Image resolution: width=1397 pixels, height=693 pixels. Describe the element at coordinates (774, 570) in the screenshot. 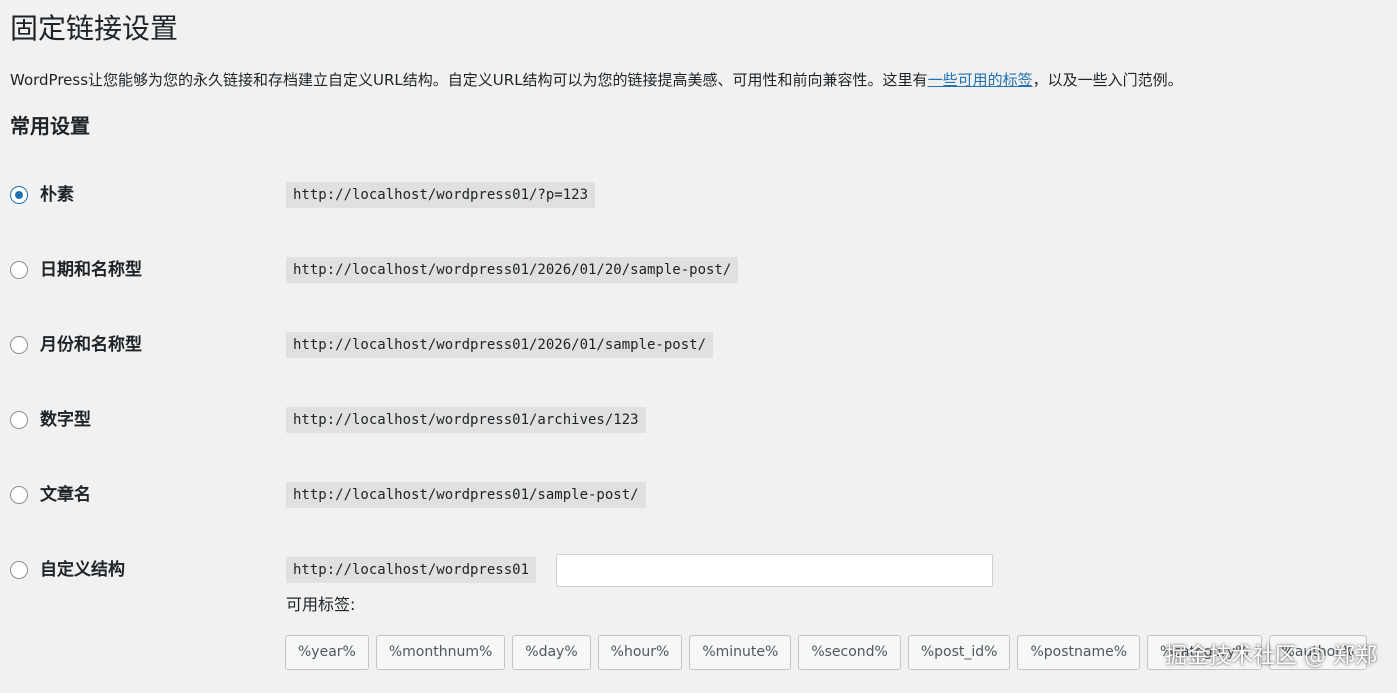

I see `custom-structure-input` at that location.